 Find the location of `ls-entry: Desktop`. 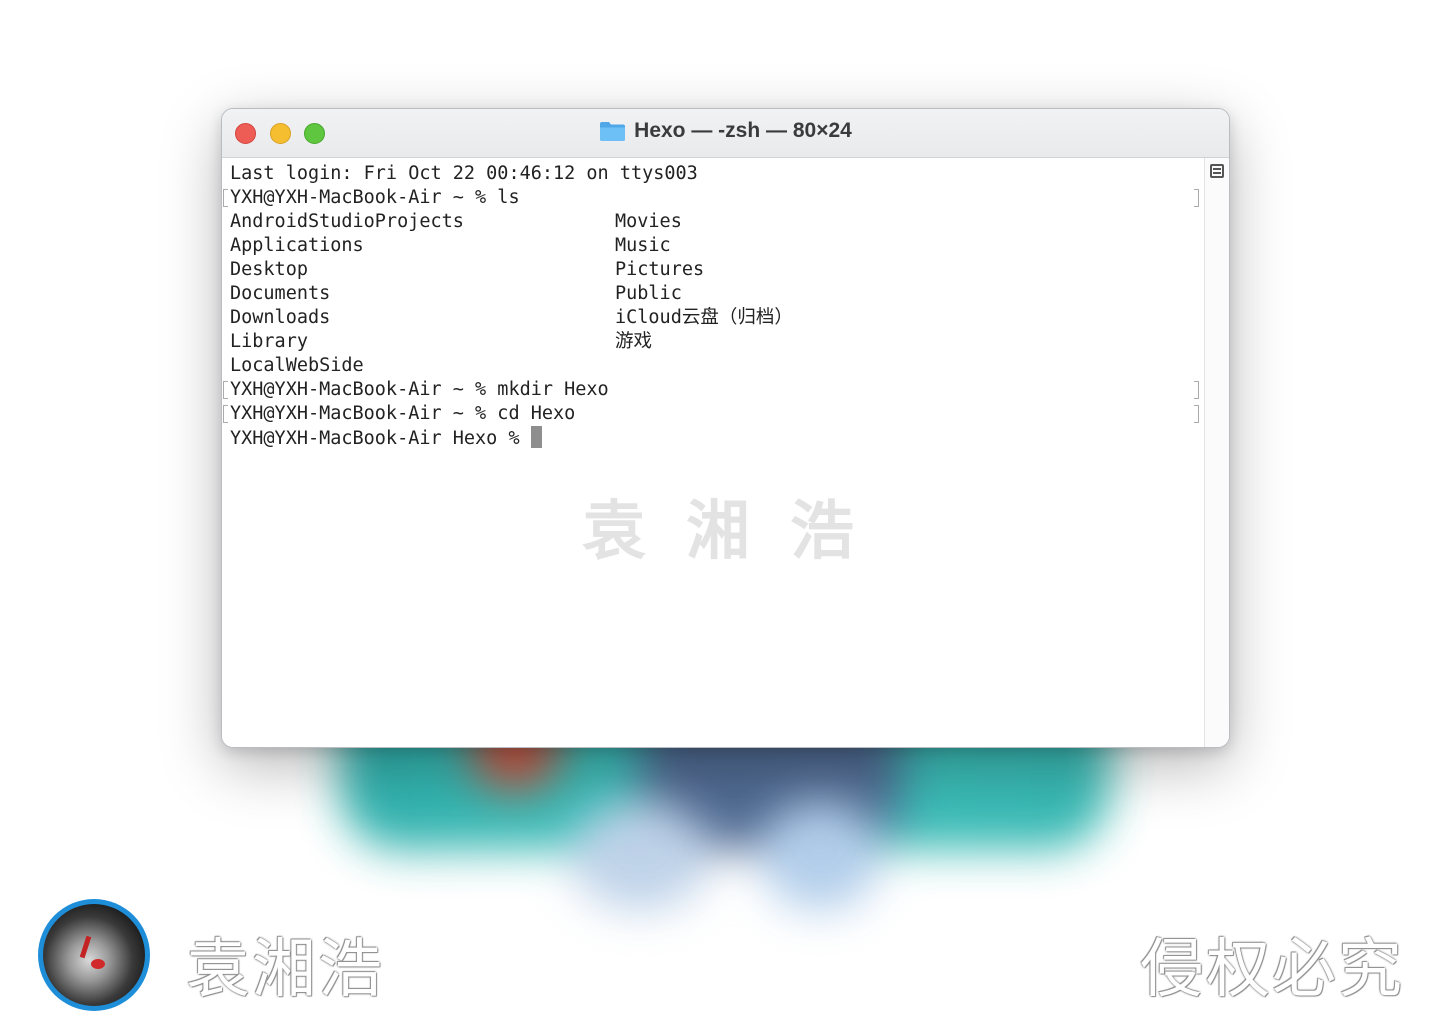

ls-entry: Desktop is located at coordinates (269, 269).